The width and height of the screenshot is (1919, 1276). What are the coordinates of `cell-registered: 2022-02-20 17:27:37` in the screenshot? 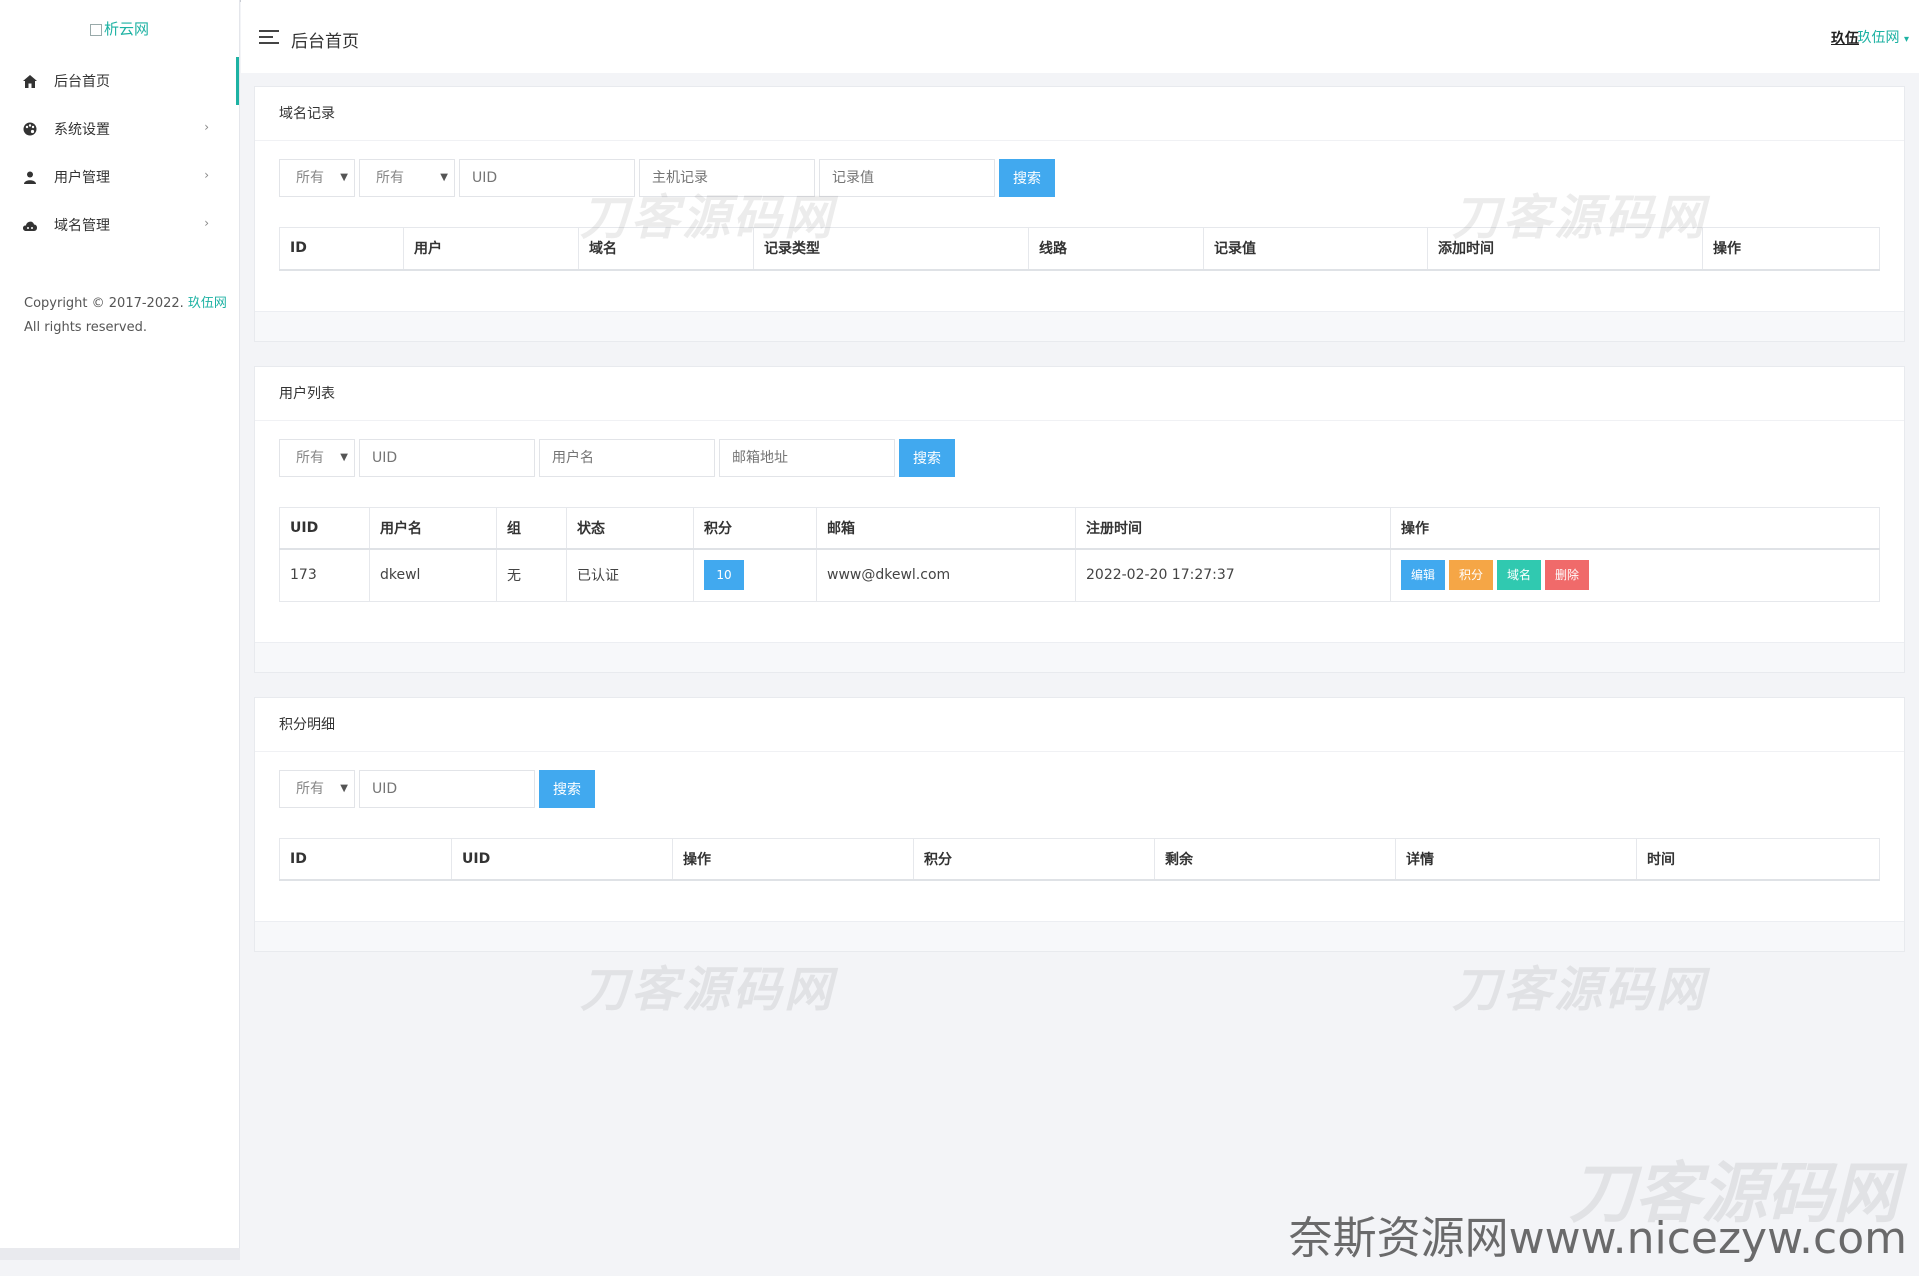 It's located at (1233, 575).